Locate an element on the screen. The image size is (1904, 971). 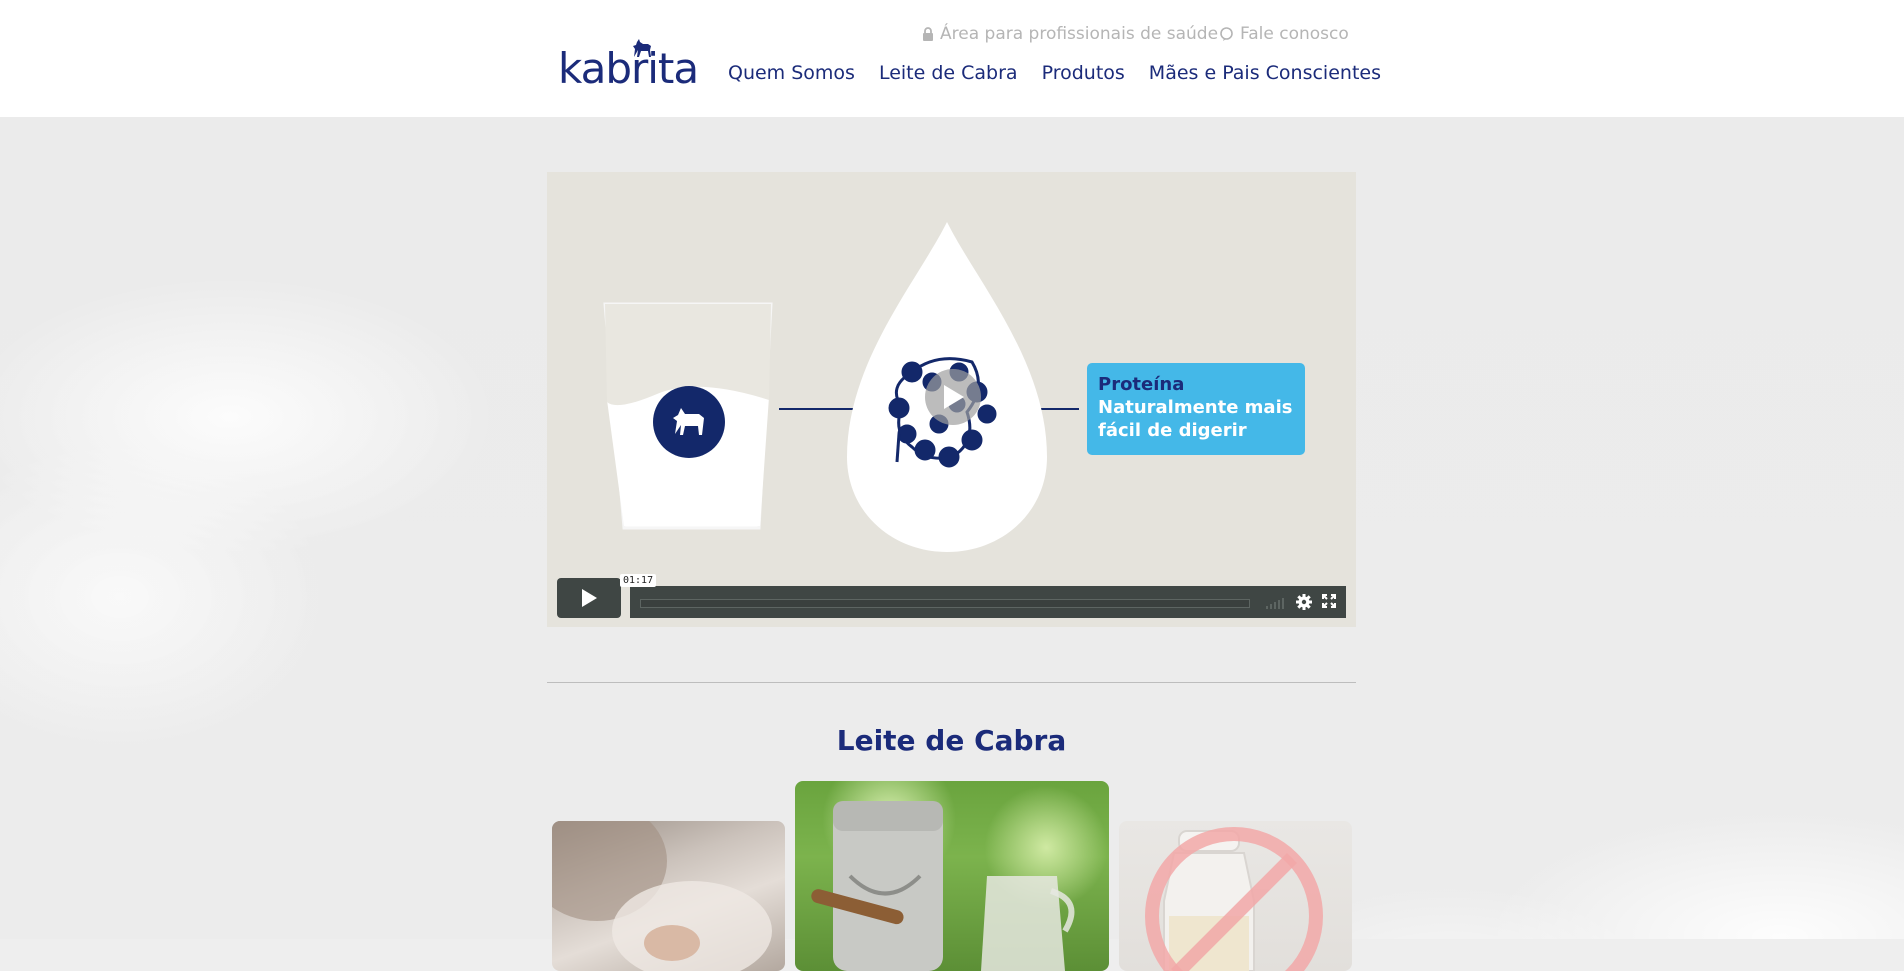
play-button is located at coordinates (589, 598).